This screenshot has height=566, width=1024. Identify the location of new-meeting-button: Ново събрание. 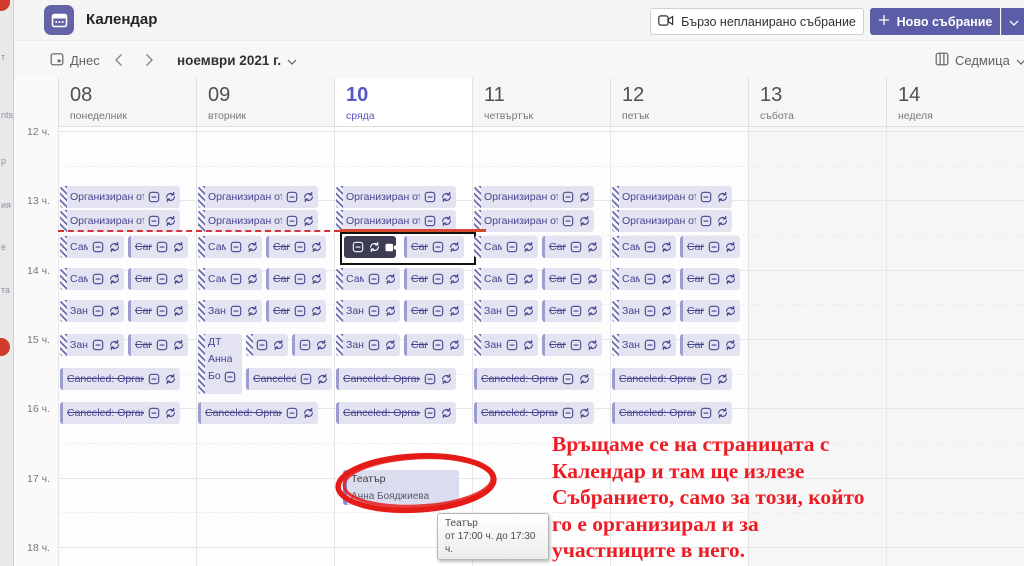
(935, 21).